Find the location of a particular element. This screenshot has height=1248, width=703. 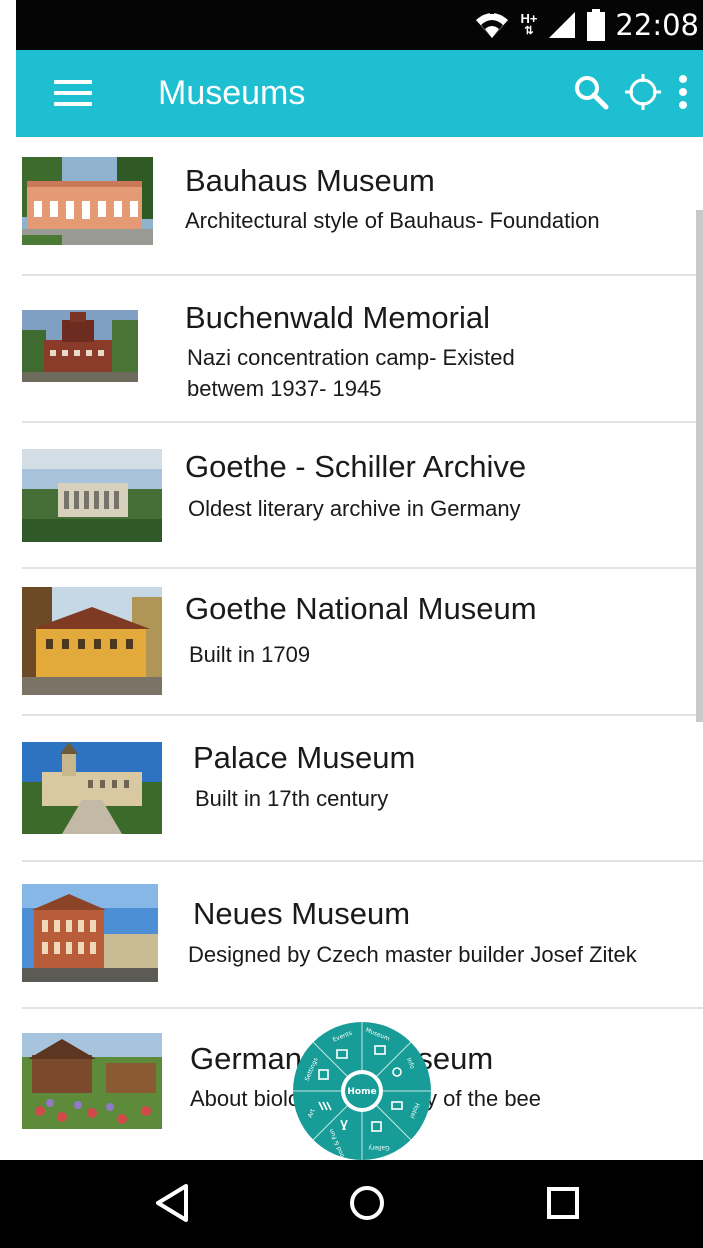

navigation-bar is located at coordinates (351, 1204).